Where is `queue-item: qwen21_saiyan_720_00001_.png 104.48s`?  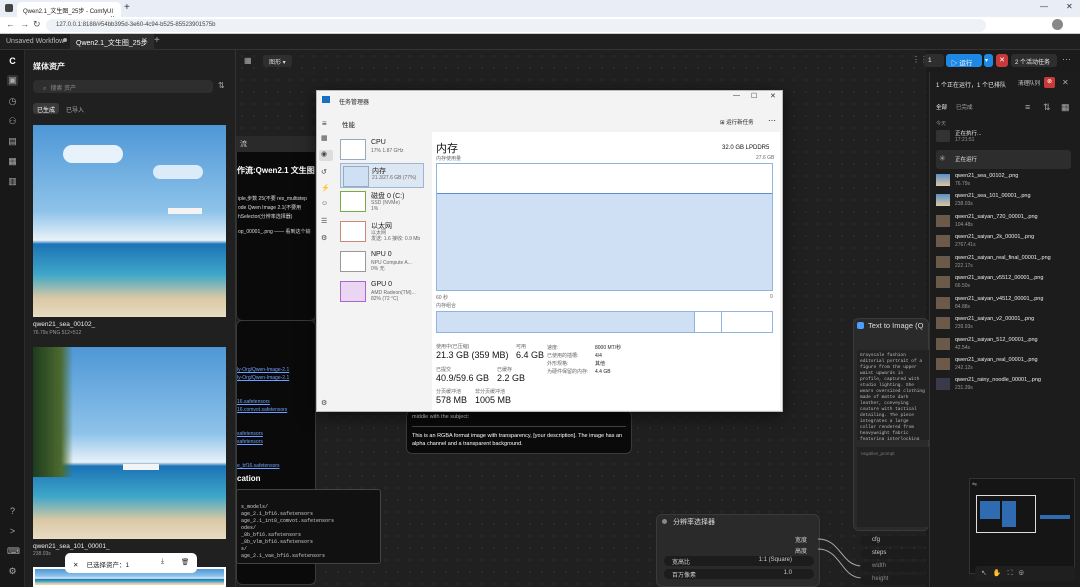
queue-item: qwen21_saiyan_720_00001_.png 104.48s is located at coordinates (1003, 222).